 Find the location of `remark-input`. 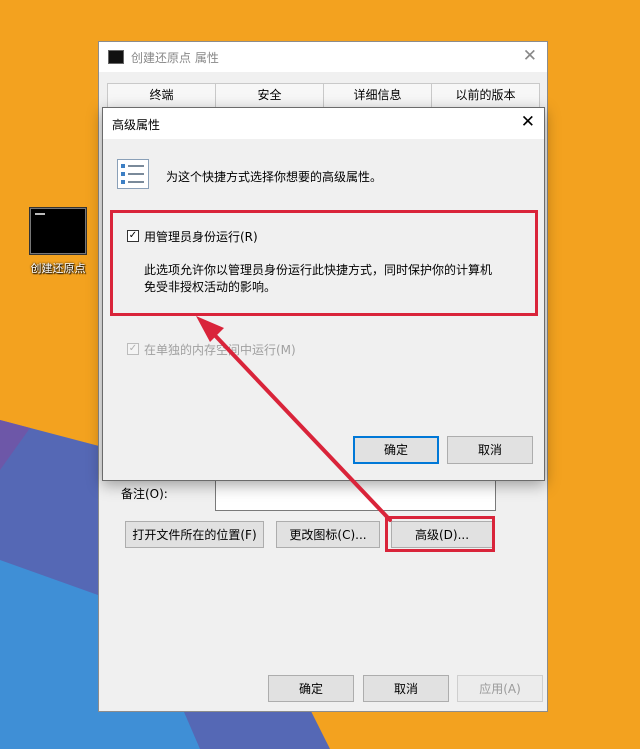

remark-input is located at coordinates (355, 494).